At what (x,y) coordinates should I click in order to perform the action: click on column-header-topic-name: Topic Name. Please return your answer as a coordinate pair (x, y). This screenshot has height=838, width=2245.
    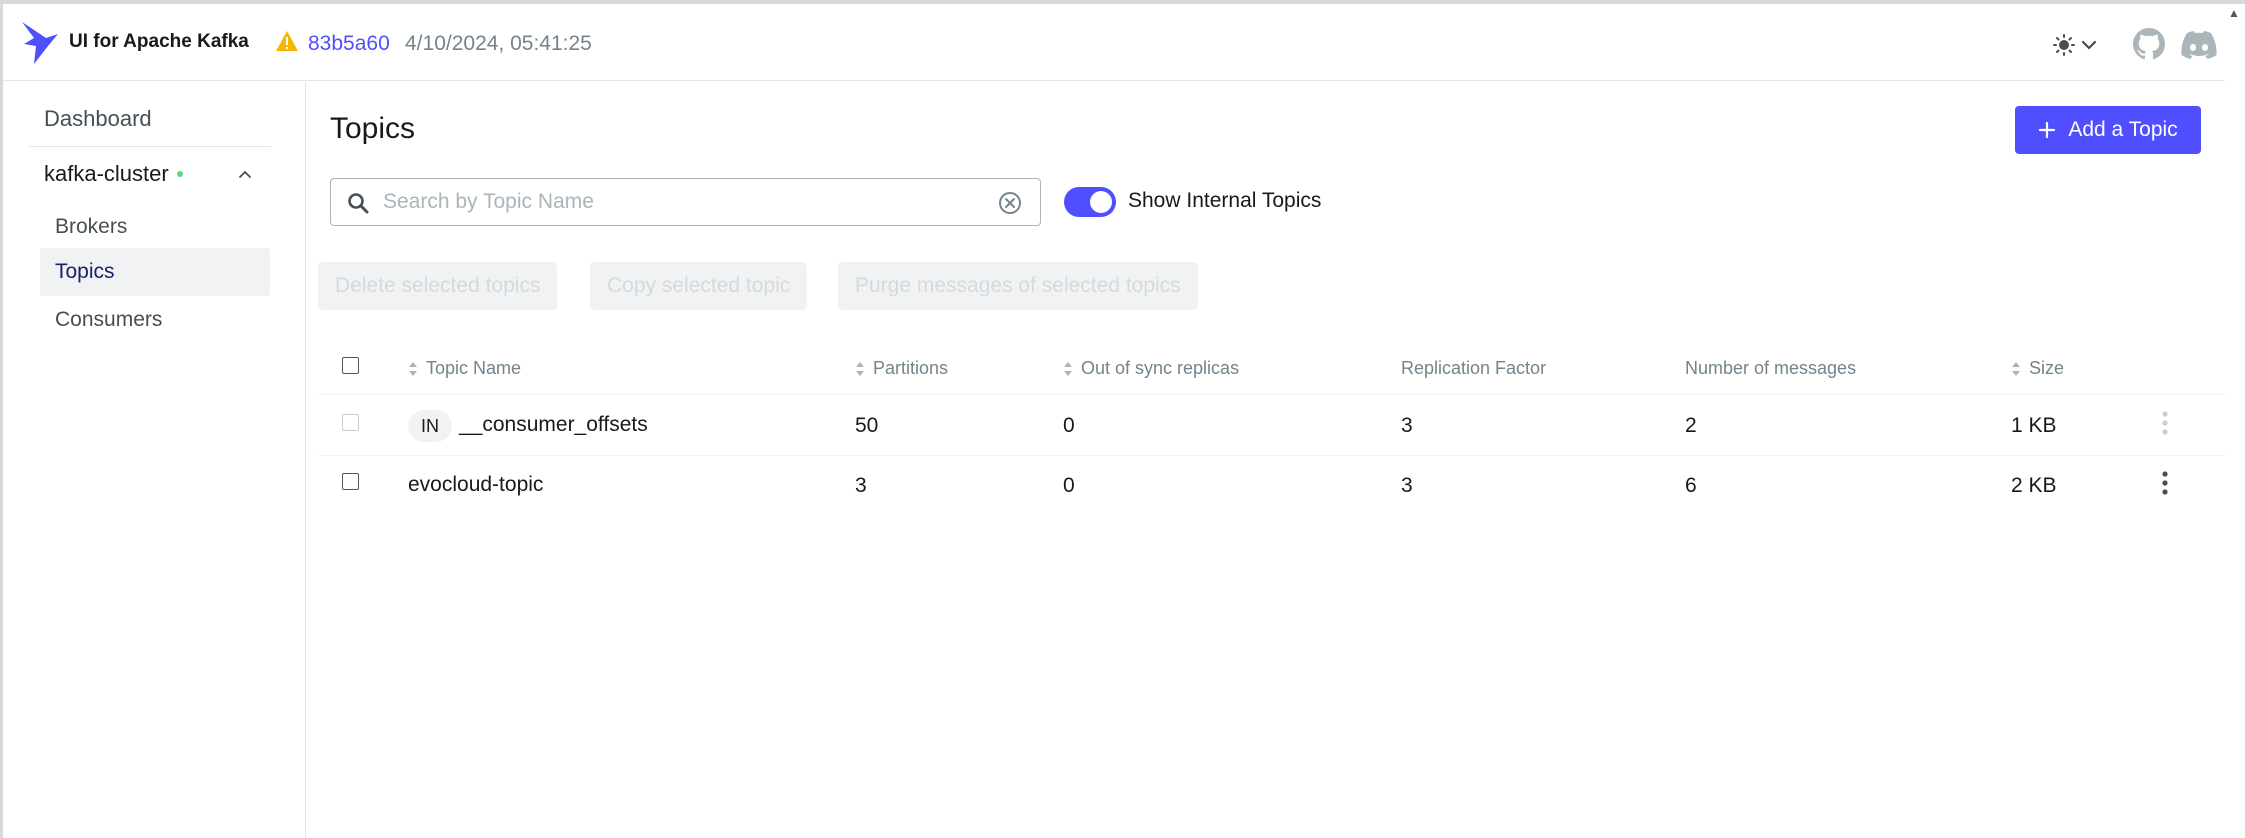
    Looking at the image, I should click on (464, 368).